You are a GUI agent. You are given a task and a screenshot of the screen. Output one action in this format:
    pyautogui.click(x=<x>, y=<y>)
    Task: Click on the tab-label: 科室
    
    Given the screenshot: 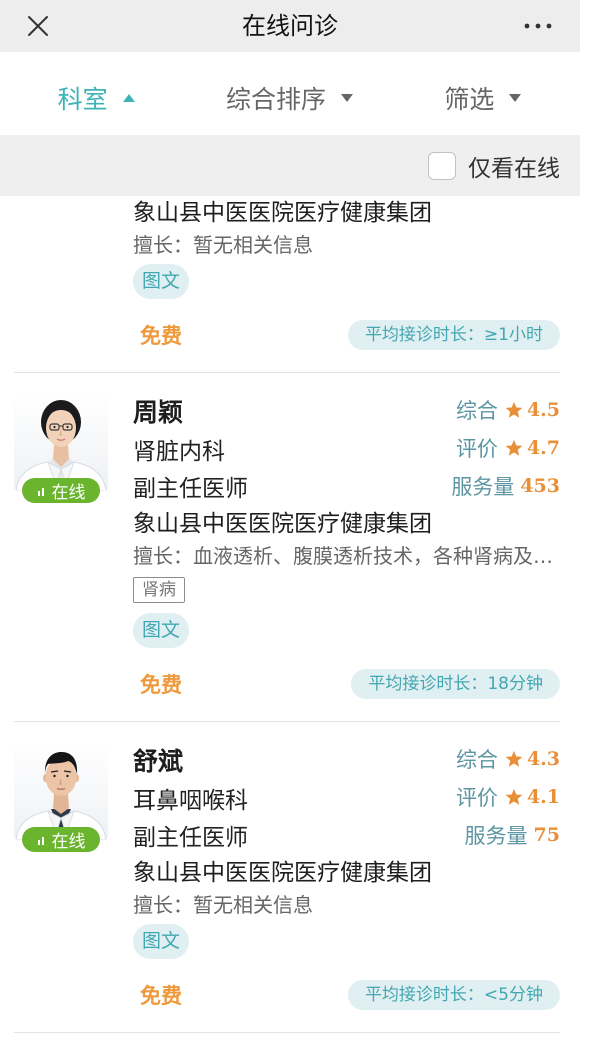 What is the action you would take?
    pyautogui.click(x=82, y=99)
    